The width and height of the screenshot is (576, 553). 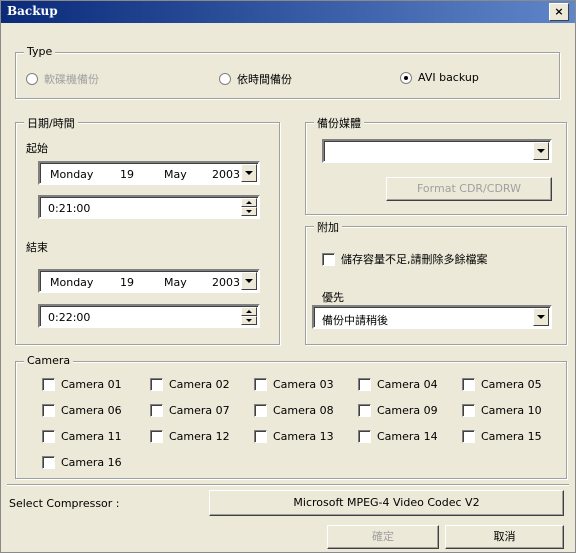 I want to click on start-date-month: May, so click(x=175, y=174).